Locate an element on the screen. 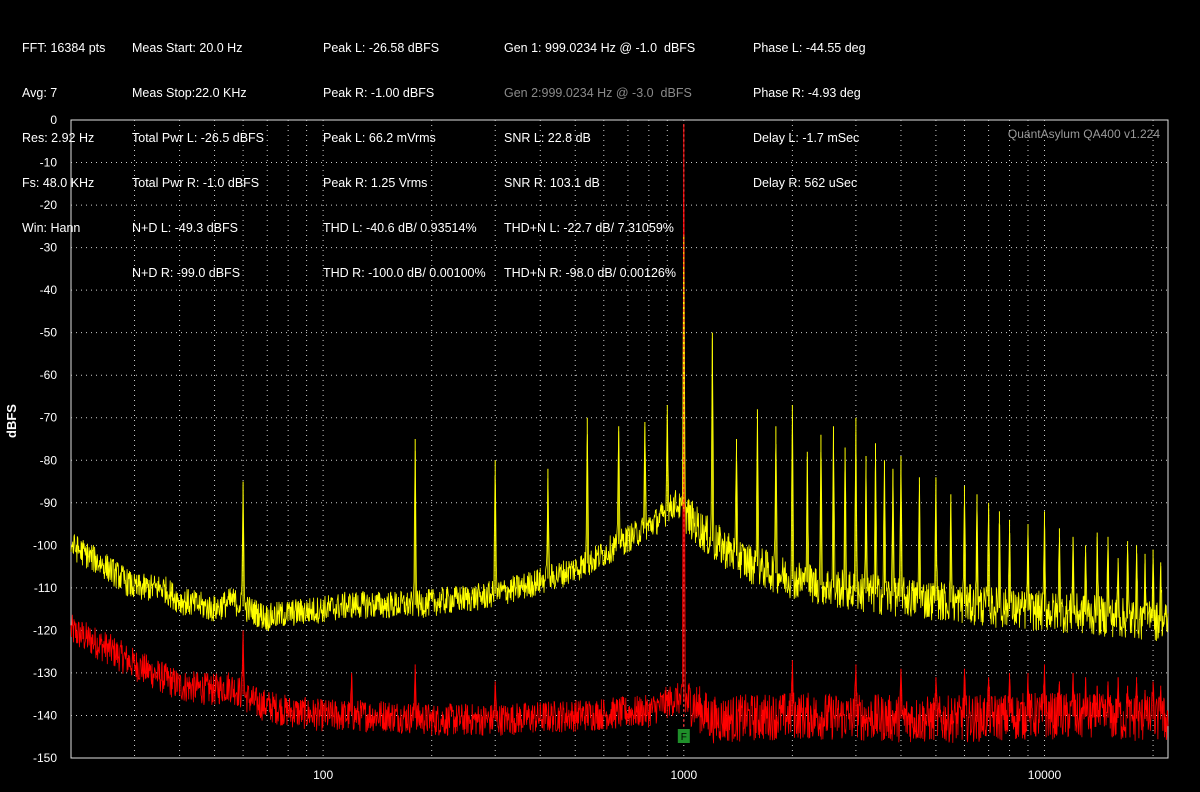 The height and width of the screenshot is (792, 1200). y-tick-label: -70 is located at coordinates (49, 418).